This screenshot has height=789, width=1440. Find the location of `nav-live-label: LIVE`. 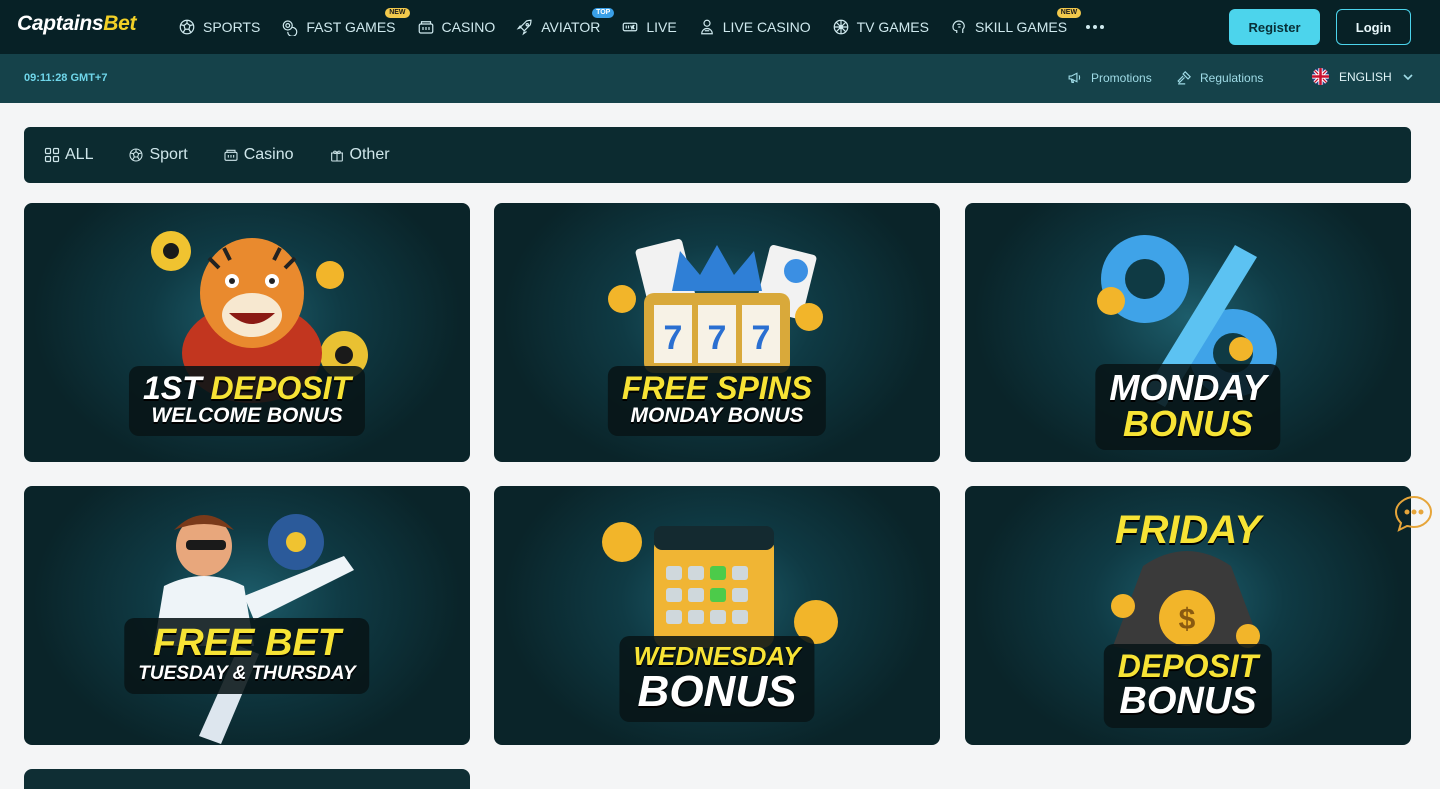

nav-live-label: LIVE is located at coordinates (661, 27).